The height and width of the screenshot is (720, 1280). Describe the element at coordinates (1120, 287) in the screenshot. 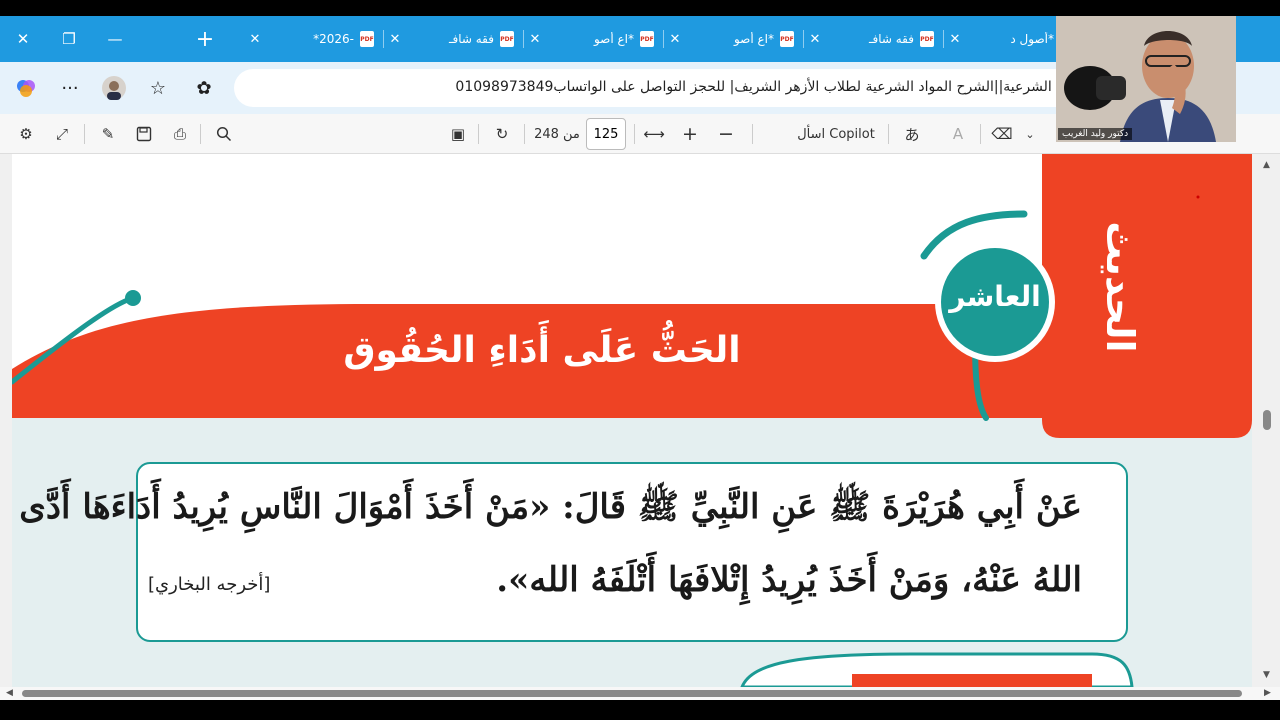

I see `hadith-vertical-label: الحديث` at that location.